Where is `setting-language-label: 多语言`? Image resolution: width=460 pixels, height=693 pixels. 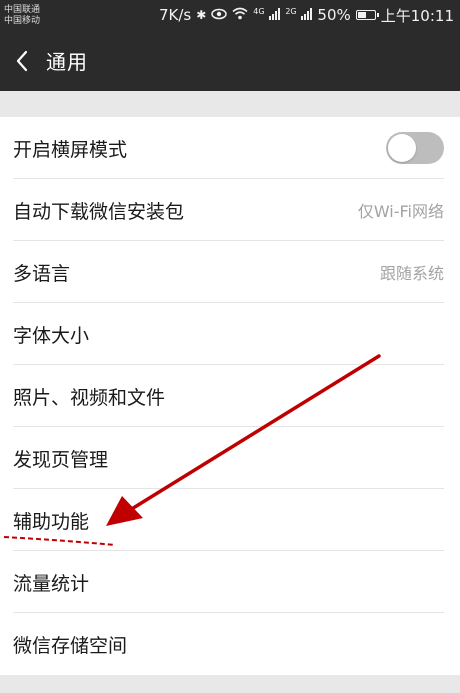
setting-language-label: 多语言 is located at coordinates (42, 273).